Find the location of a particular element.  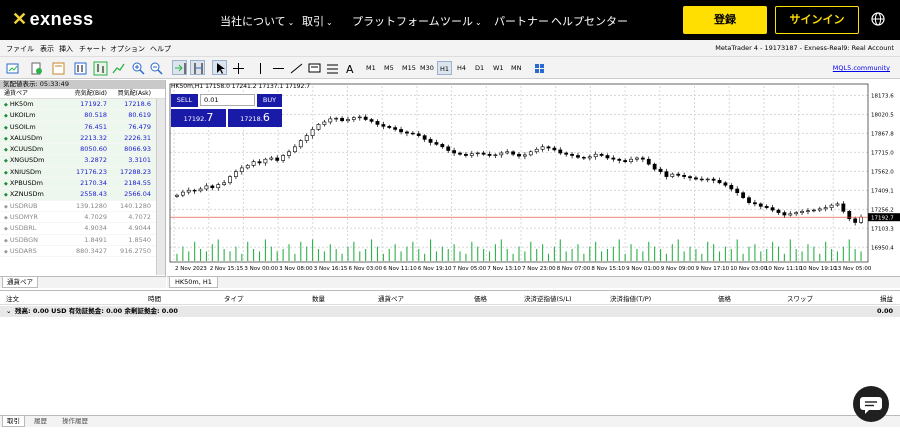

menu-chart: チャート is located at coordinates (93, 49).